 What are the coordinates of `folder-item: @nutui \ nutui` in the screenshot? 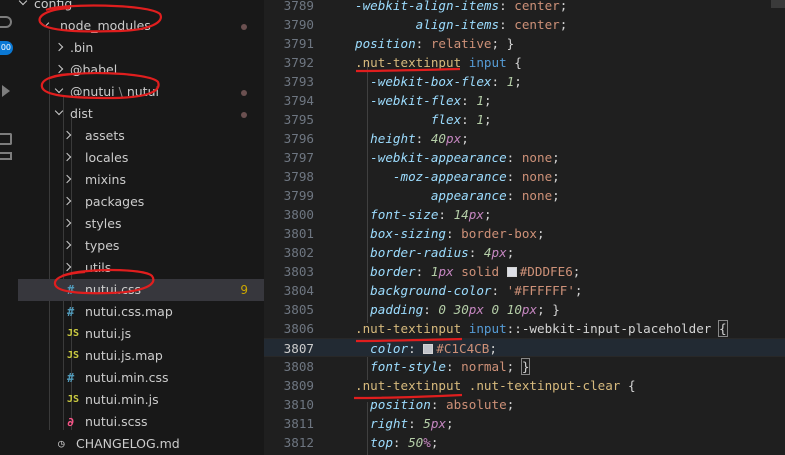 It's located at (141, 92).